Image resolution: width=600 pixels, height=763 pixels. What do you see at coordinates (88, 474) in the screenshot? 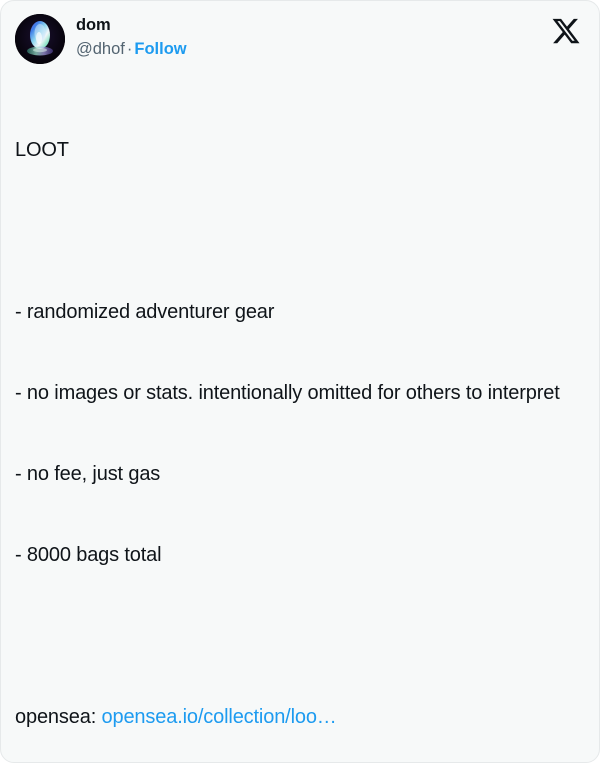
I see `tweet-bullet-3: - no fee, just gas` at bounding box center [88, 474].